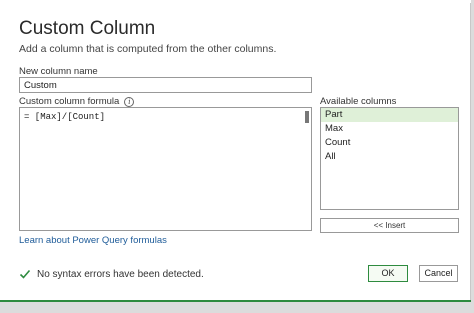 The height and width of the screenshot is (313, 474). I want to click on formula-label-row: Custom column formula i, so click(77, 101).